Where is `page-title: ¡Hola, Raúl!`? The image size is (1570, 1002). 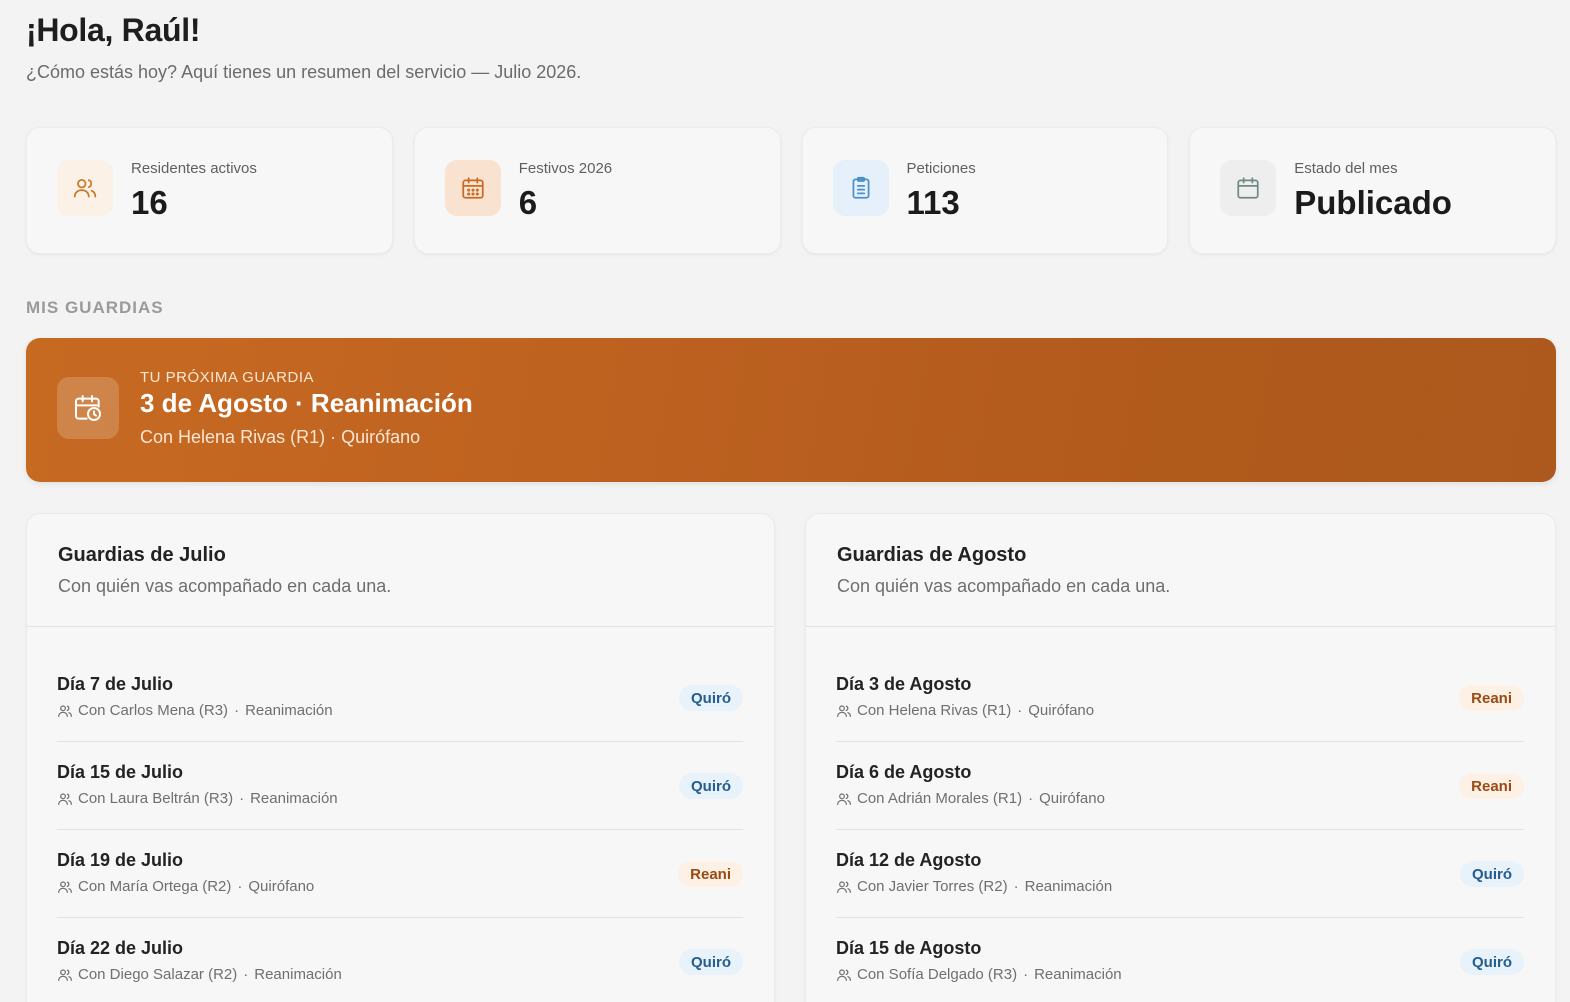
page-title: ¡Hola, Raúl! is located at coordinates (113, 30).